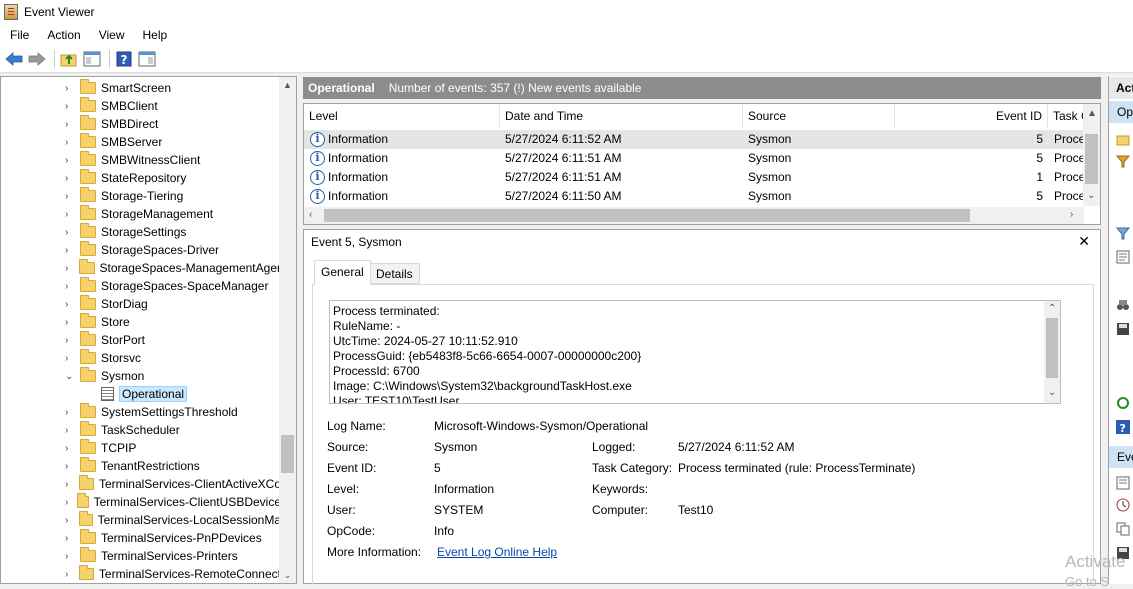  I want to click on refresh-icon, so click(1123, 403).